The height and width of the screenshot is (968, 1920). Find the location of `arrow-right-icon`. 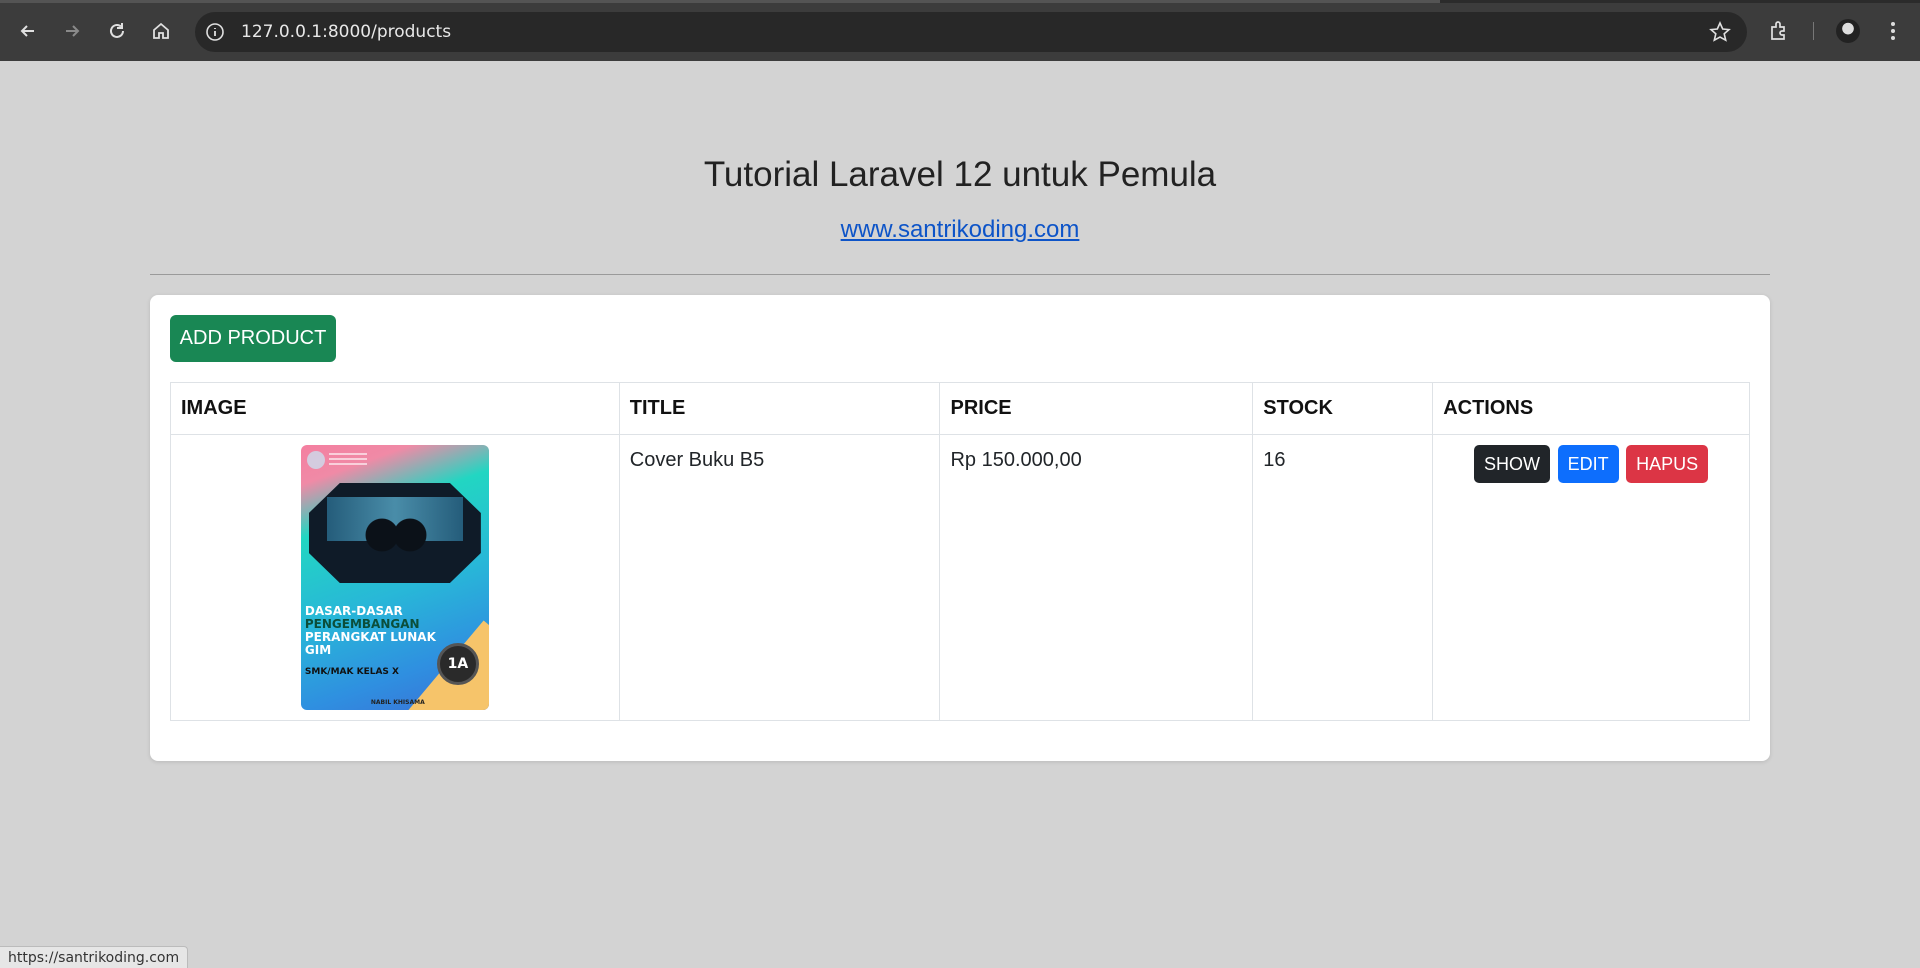

arrow-right-icon is located at coordinates (73, 31).